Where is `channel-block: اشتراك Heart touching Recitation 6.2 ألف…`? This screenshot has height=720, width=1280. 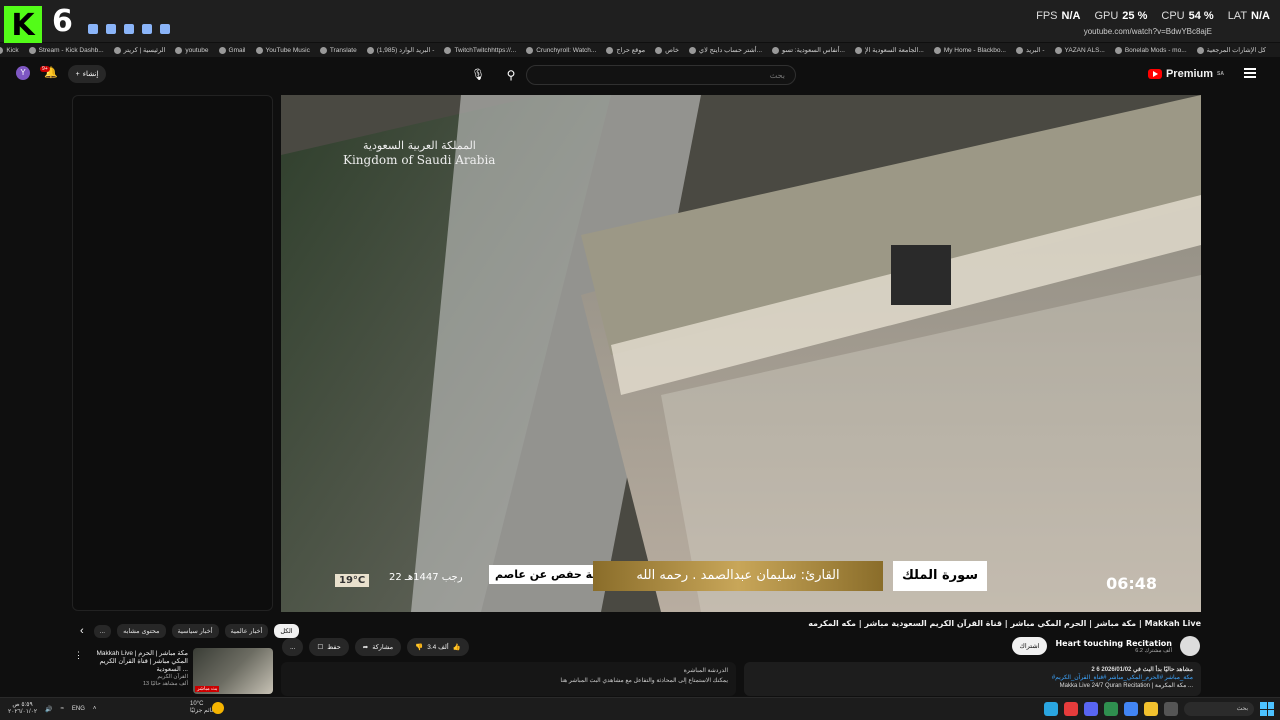
channel-block: اشتراك Heart touching Recitation 6.2 ألف… is located at coordinates (1105, 646).